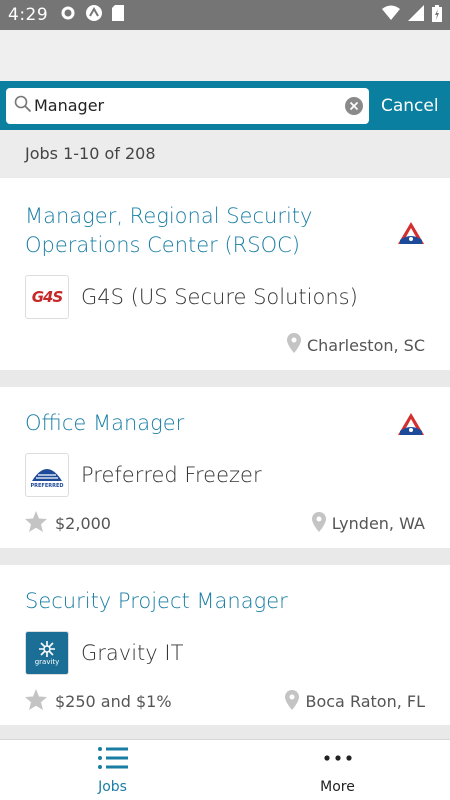 Image resolution: width=450 pixels, height=800 pixels. Describe the element at coordinates (225, 345) in the screenshot. I see `job-meta-row: Charleston, SC` at that location.